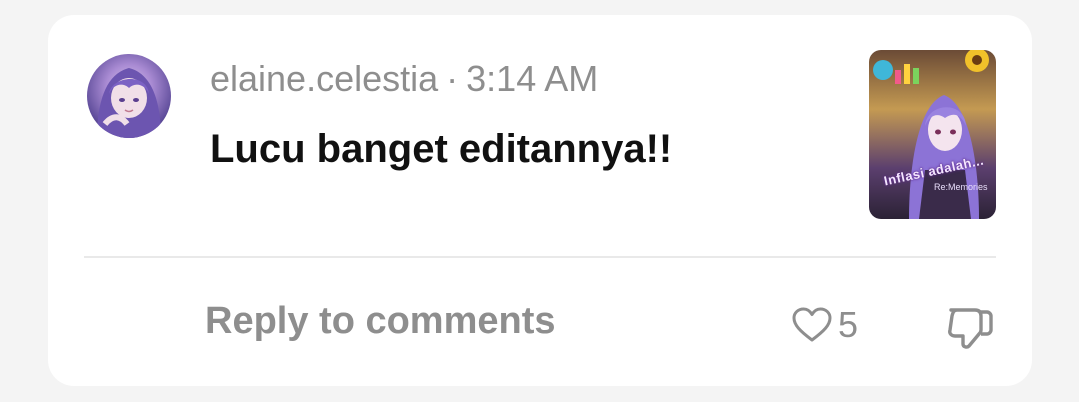  I want to click on divider, so click(540, 257).